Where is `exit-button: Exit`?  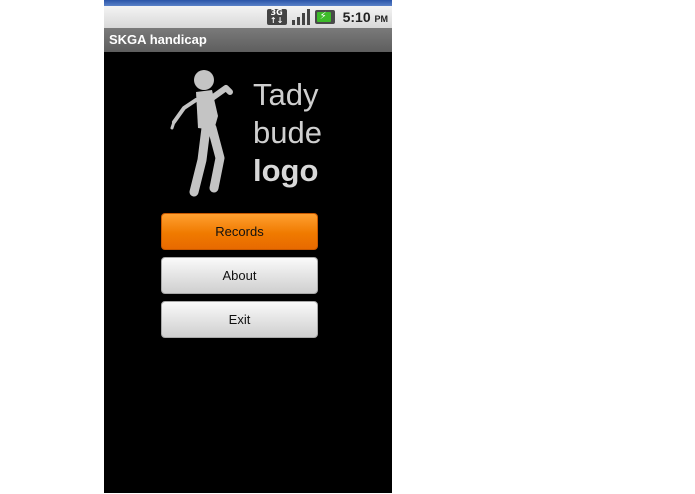
exit-button: Exit is located at coordinates (239, 319).